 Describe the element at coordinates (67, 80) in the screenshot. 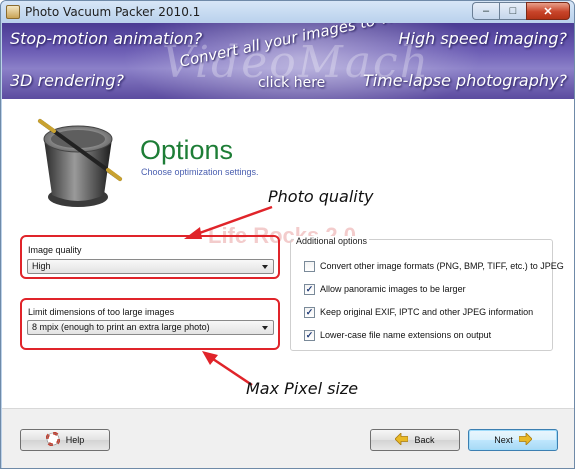

I see `banner-text-3d-rendering: 3D rendering?` at that location.